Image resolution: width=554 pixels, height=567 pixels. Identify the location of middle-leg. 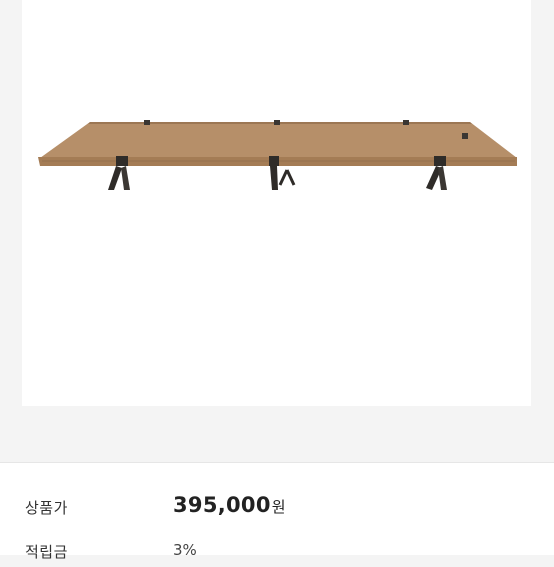
(274, 173).